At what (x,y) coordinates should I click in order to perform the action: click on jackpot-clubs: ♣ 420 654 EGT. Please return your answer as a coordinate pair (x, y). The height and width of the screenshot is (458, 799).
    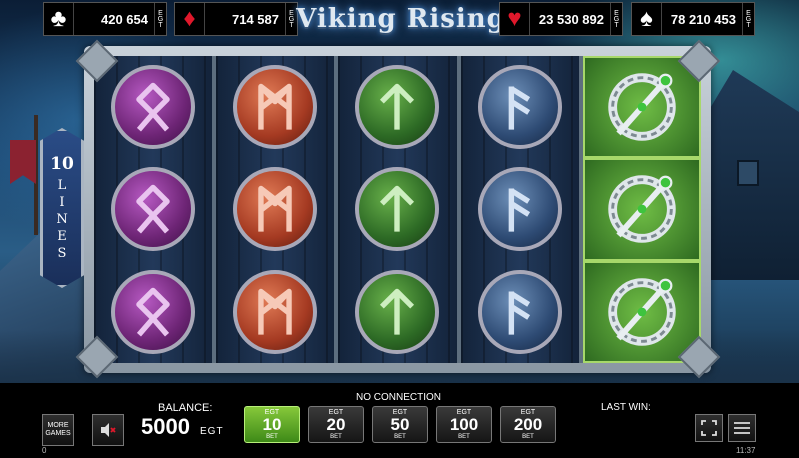
    Looking at the image, I should click on (105, 19).